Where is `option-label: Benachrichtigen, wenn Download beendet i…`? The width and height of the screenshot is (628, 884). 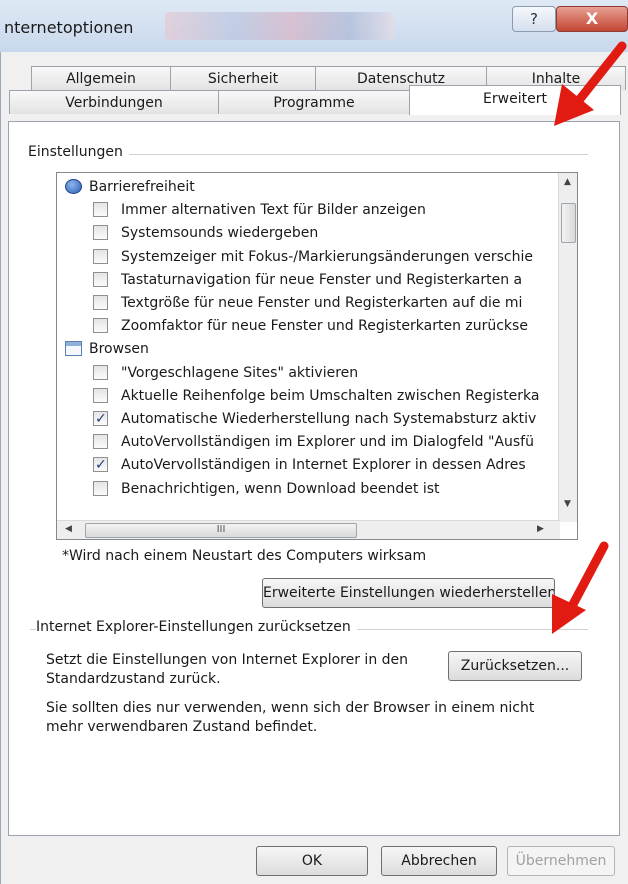 option-label: Benachrichtigen, wenn Download beendet i… is located at coordinates (280, 489).